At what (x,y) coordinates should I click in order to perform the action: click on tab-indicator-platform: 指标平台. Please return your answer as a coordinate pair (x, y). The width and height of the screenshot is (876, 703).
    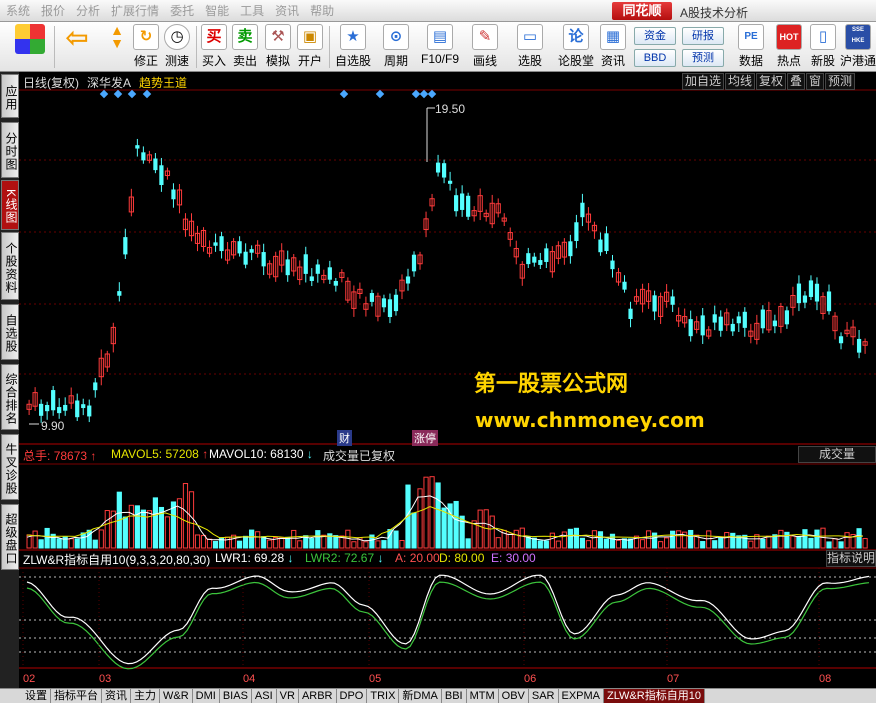
    Looking at the image, I should click on (76, 696).